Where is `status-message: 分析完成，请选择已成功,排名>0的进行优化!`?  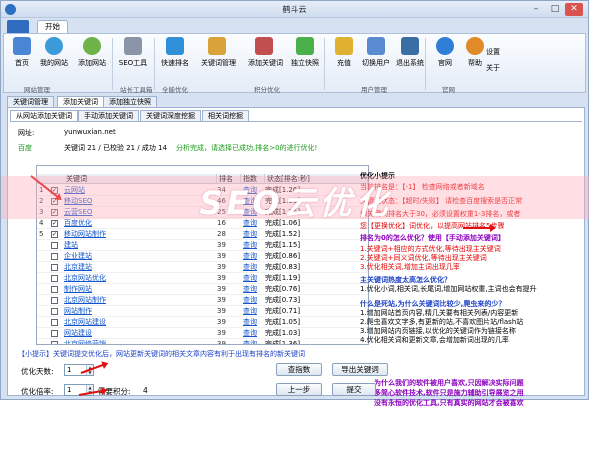
status-message: 分析完成，请选择已成功,排名>0的进行优化! is located at coordinates (247, 148).